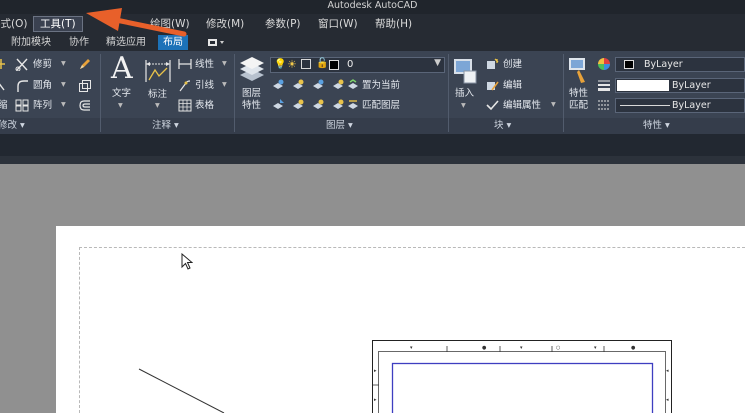 This screenshot has height=413, width=745. I want to click on drawing-line, so click(181, 390).